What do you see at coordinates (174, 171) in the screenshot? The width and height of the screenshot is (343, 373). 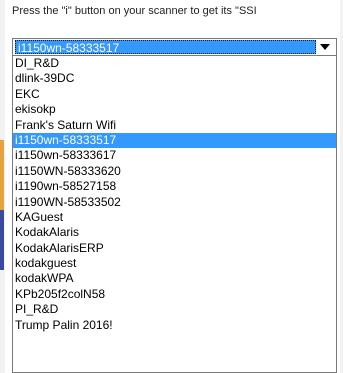 I see `list-item: i1150WN-58333620` at bounding box center [174, 171].